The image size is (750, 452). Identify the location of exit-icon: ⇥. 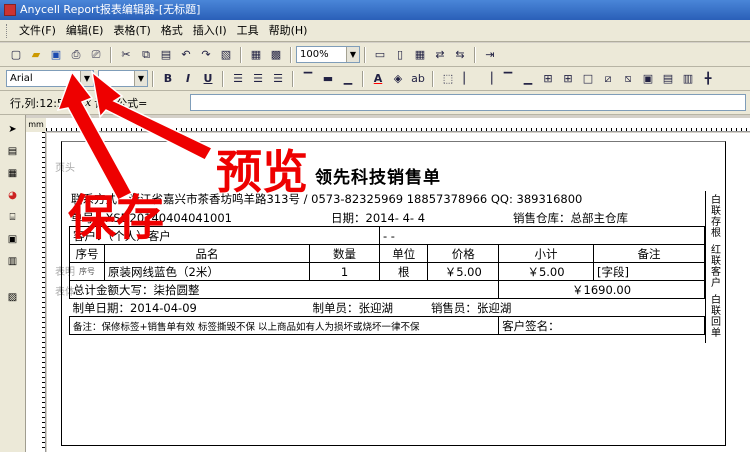
(490, 55).